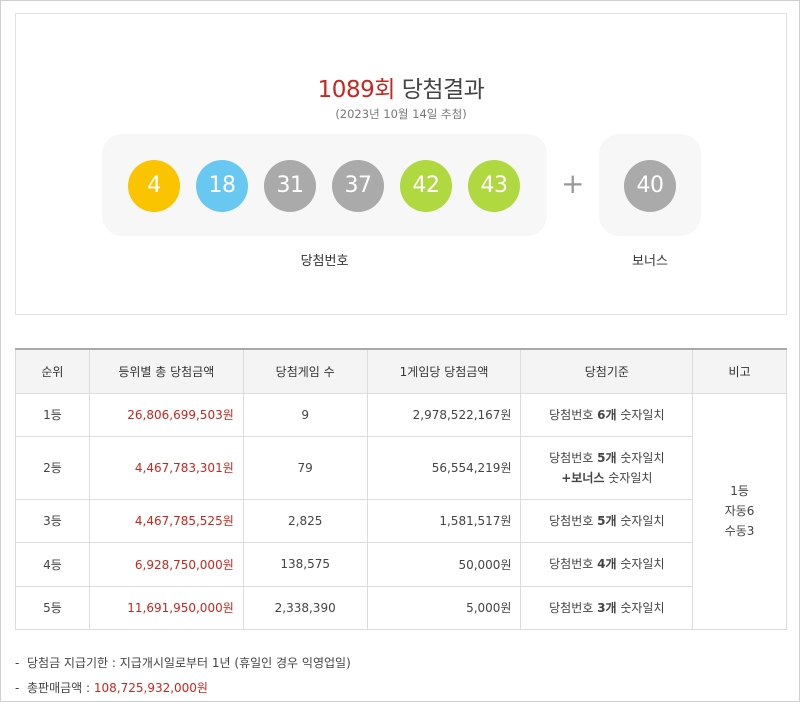 The height and width of the screenshot is (702, 800). What do you see at coordinates (166, 467) in the screenshot?
I see `total-amount-cell: 4,467,783,301원` at bounding box center [166, 467].